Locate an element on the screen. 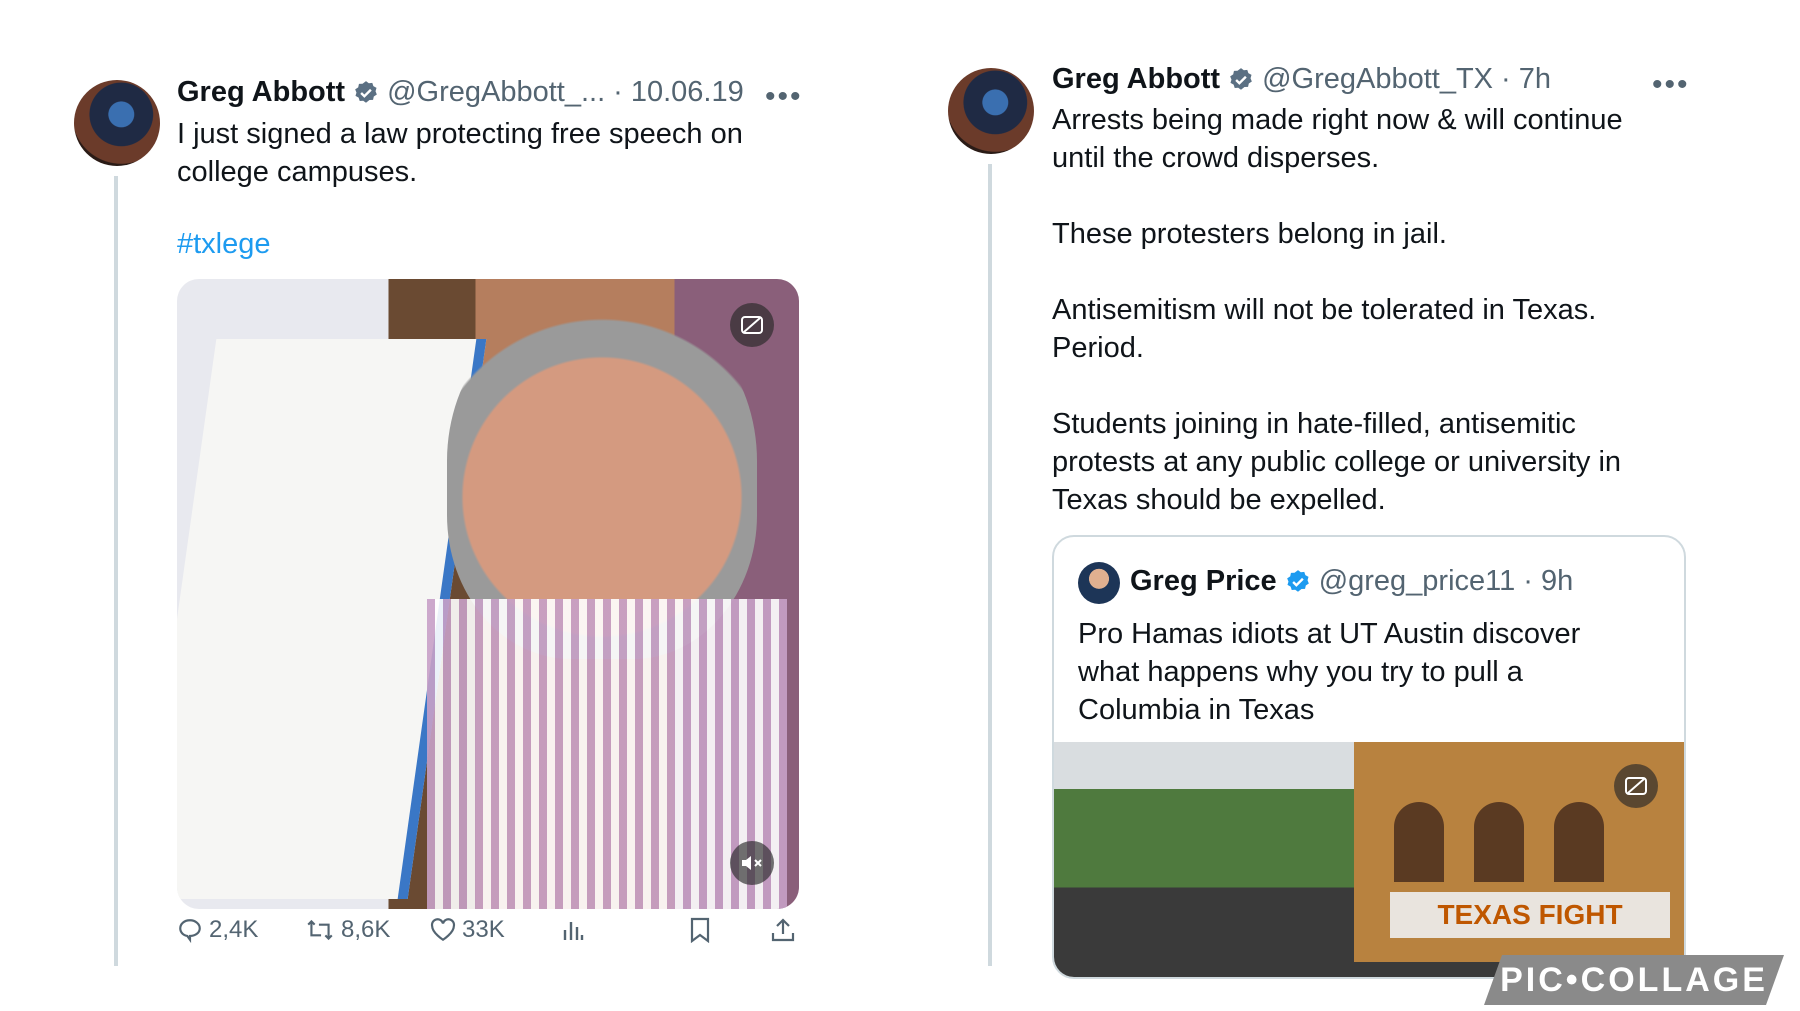  quoted-avatar is located at coordinates (1099, 583).